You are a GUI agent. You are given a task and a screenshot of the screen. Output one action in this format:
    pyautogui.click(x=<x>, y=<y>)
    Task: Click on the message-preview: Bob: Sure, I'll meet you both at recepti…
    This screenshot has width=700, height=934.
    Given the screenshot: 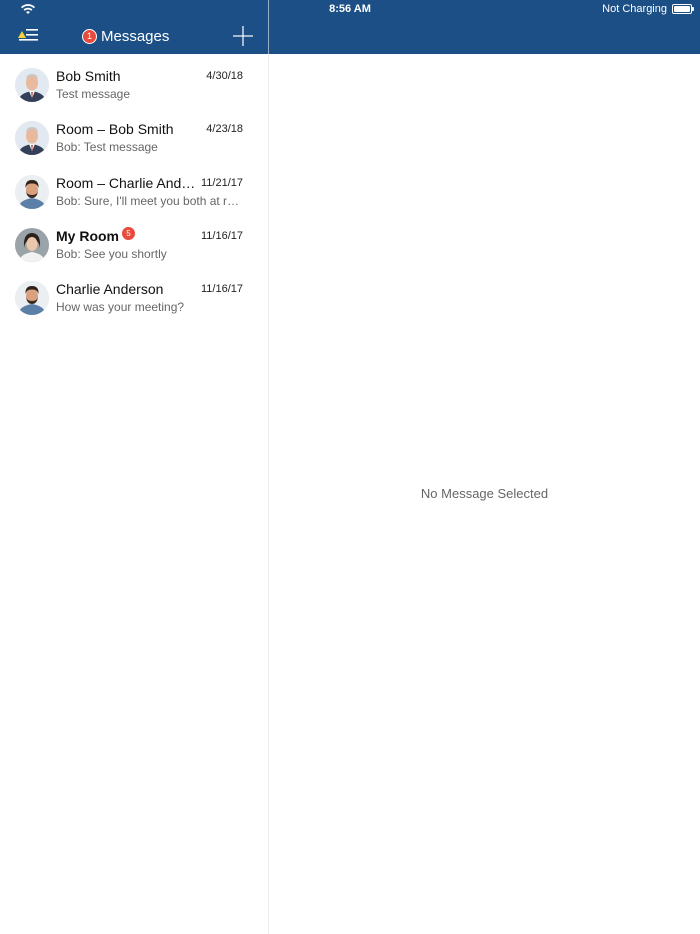 What is the action you would take?
    pyautogui.click(x=150, y=200)
    